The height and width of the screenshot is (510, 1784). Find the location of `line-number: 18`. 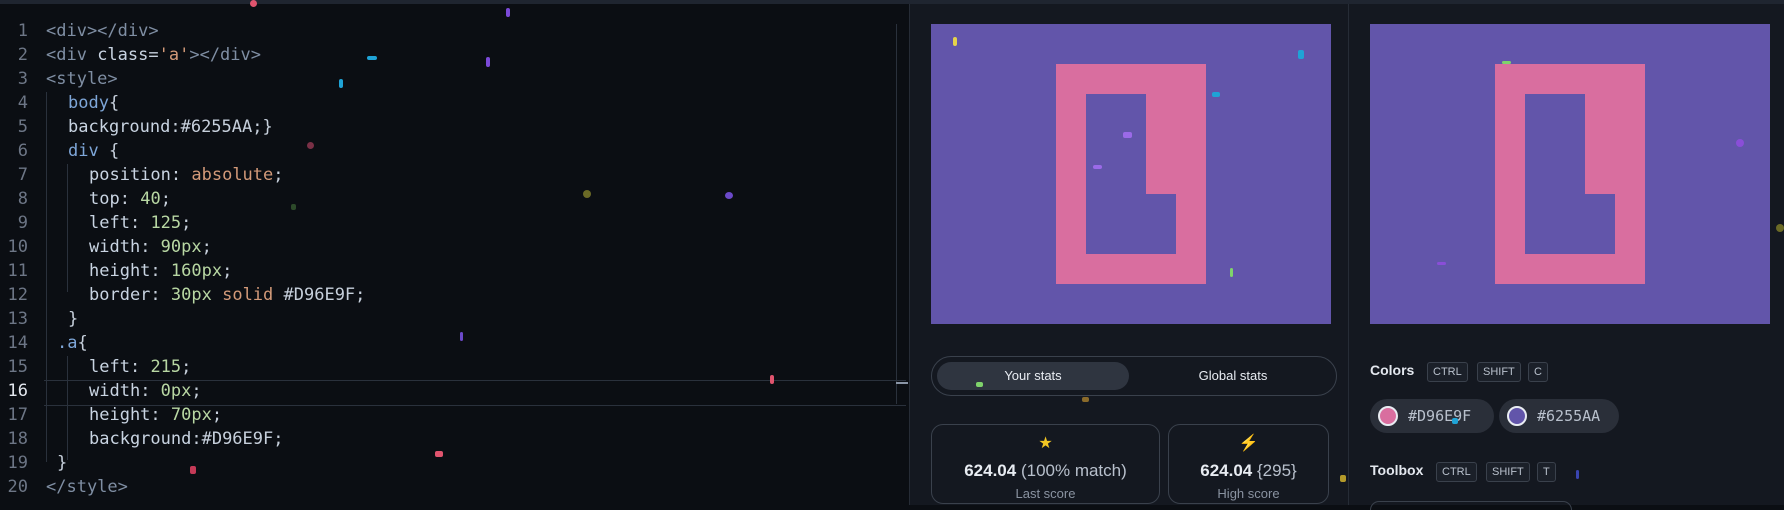

line-number: 18 is located at coordinates (17, 439).